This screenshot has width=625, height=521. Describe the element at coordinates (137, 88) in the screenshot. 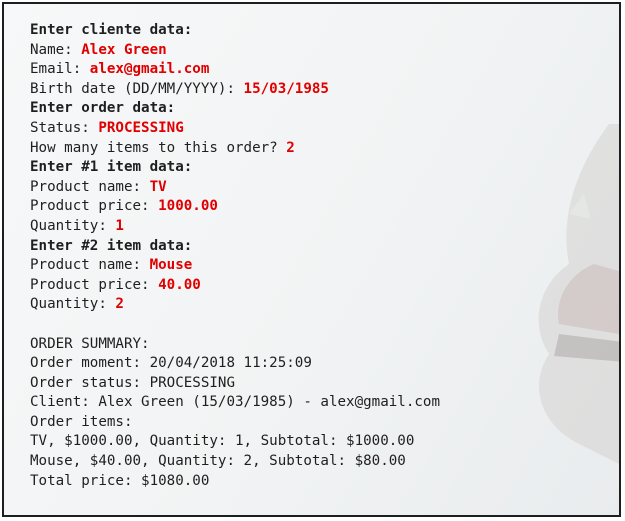

I see `console-label: Birth date (DD/MM/YYYY):` at that location.